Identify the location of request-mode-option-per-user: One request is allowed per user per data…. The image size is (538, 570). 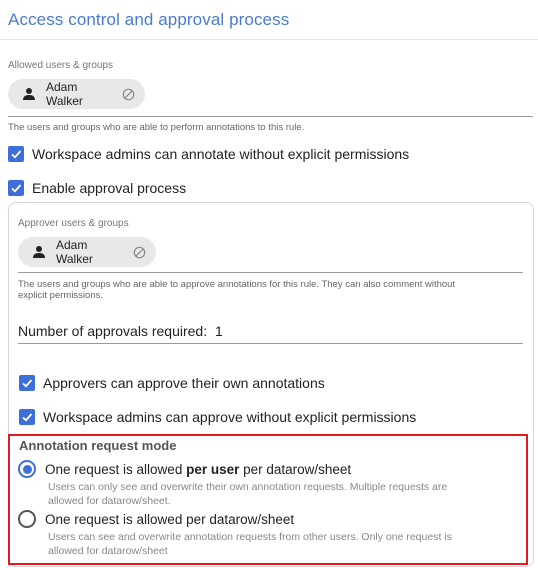
(184, 469).